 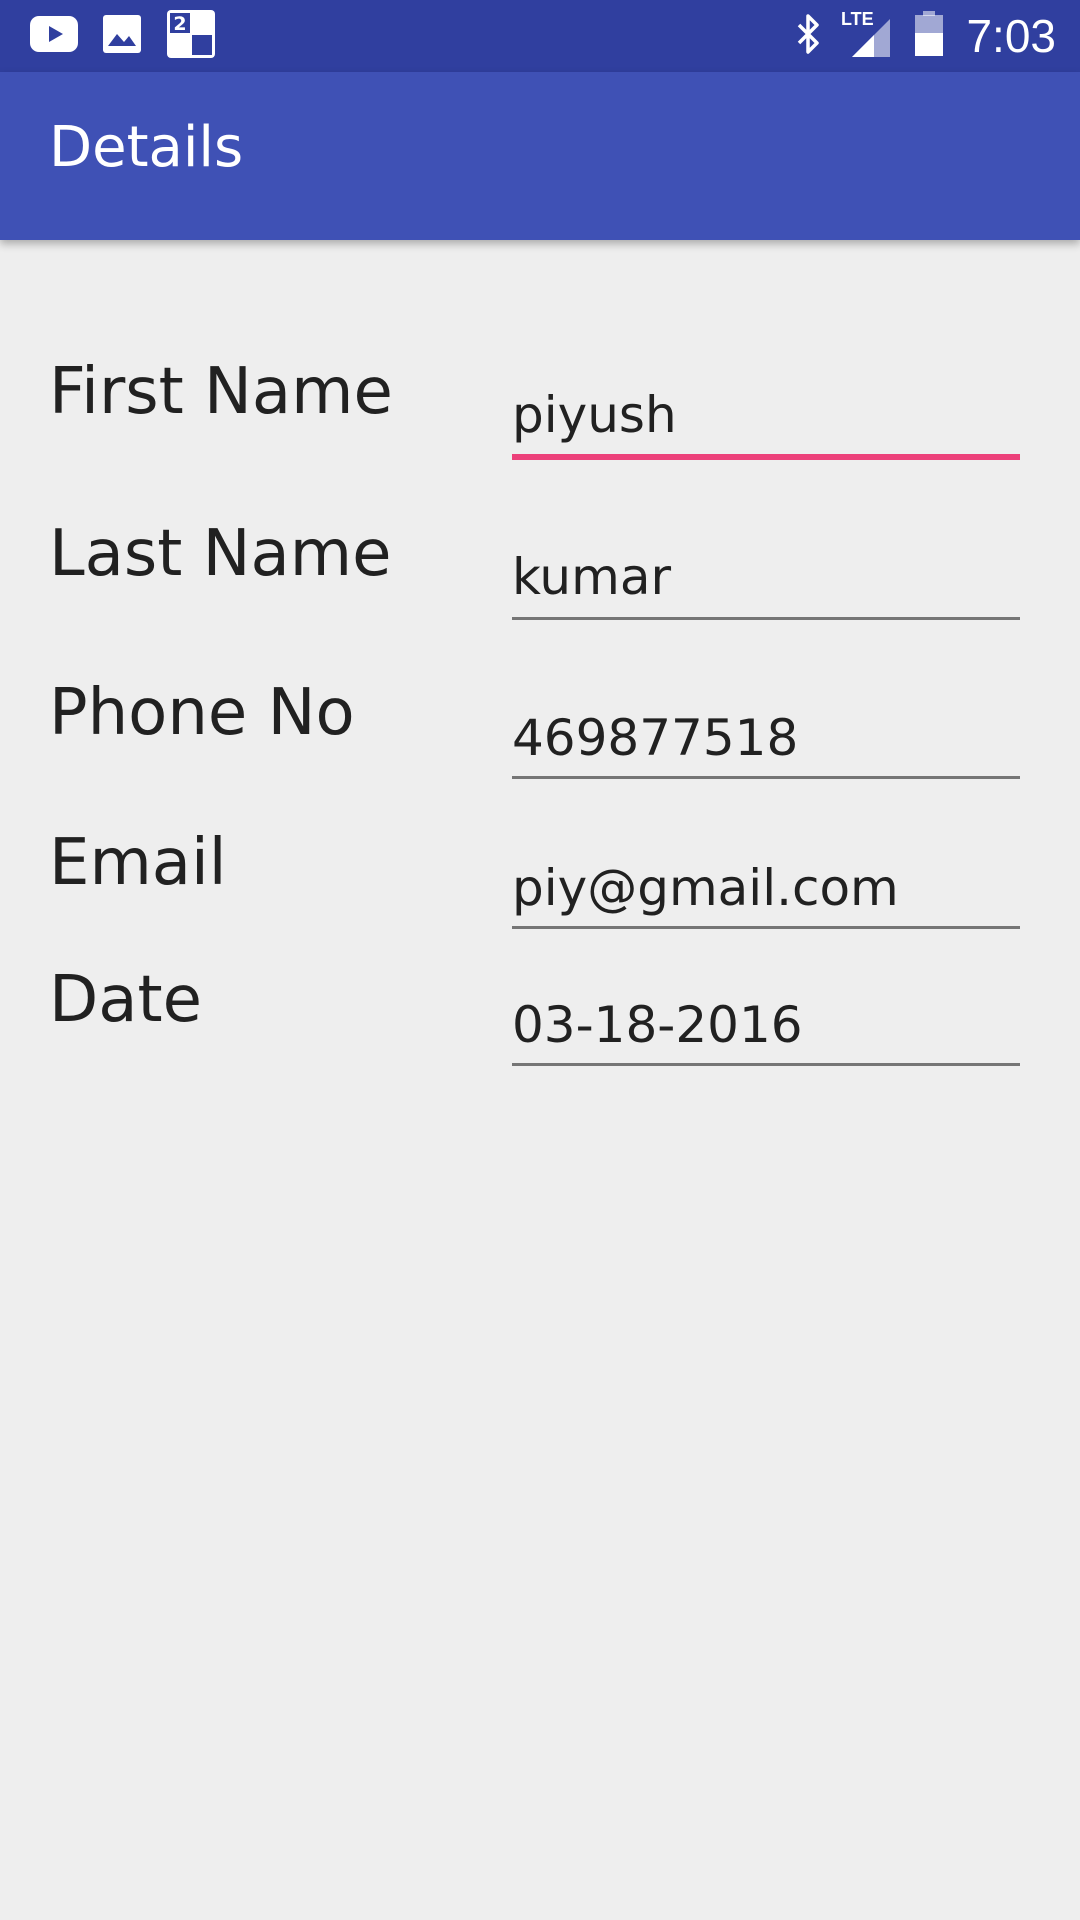 What do you see at coordinates (54, 36) in the screenshot?
I see `youtube-icon` at bounding box center [54, 36].